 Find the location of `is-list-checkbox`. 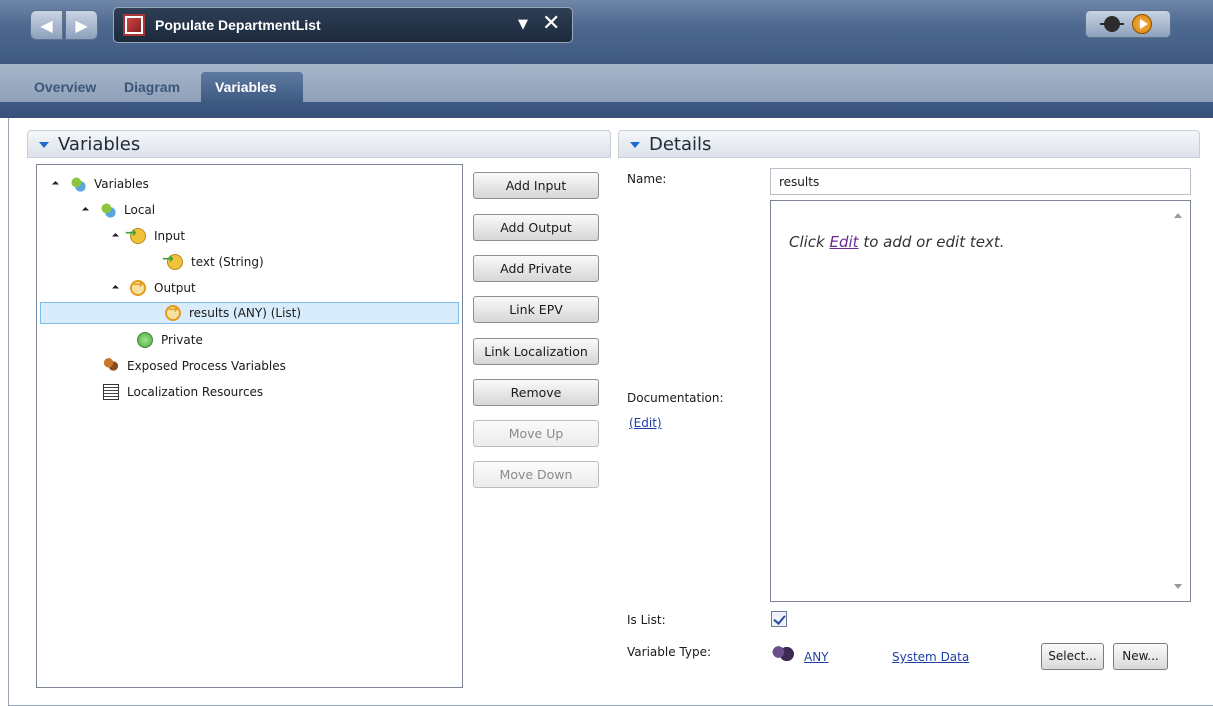

is-list-checkbox is located at coordinates (779, 619).